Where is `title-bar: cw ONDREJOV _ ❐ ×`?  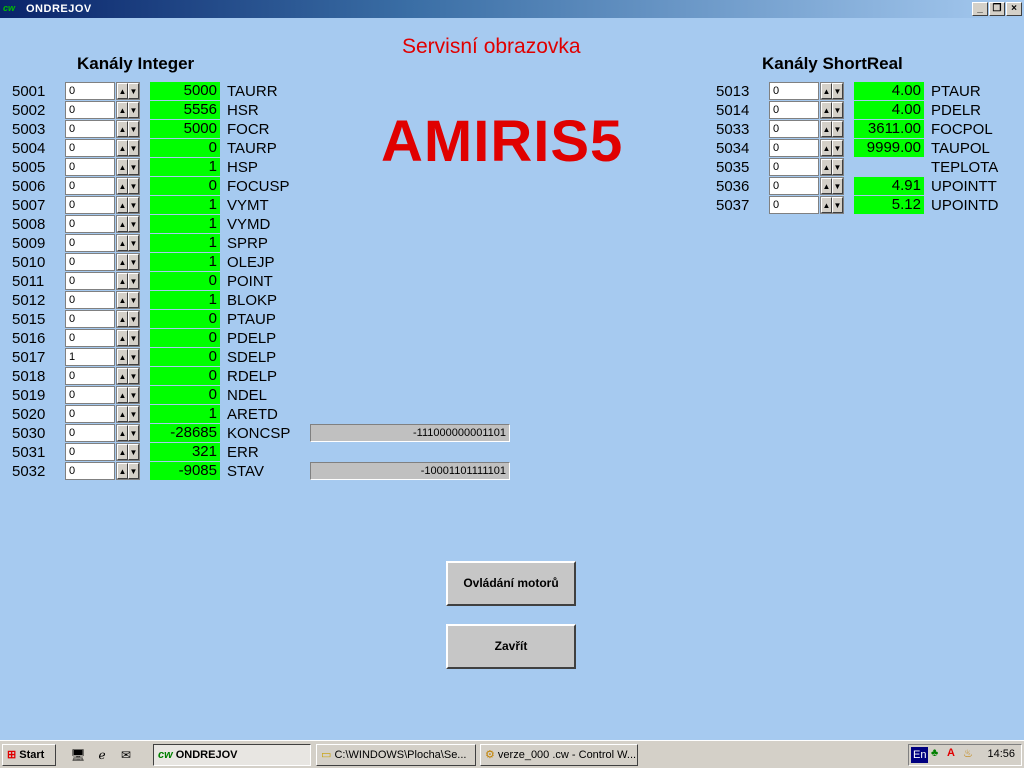 title-bar: cw ONDREJOV _ ❐ × is located at coordinates (512, 9).